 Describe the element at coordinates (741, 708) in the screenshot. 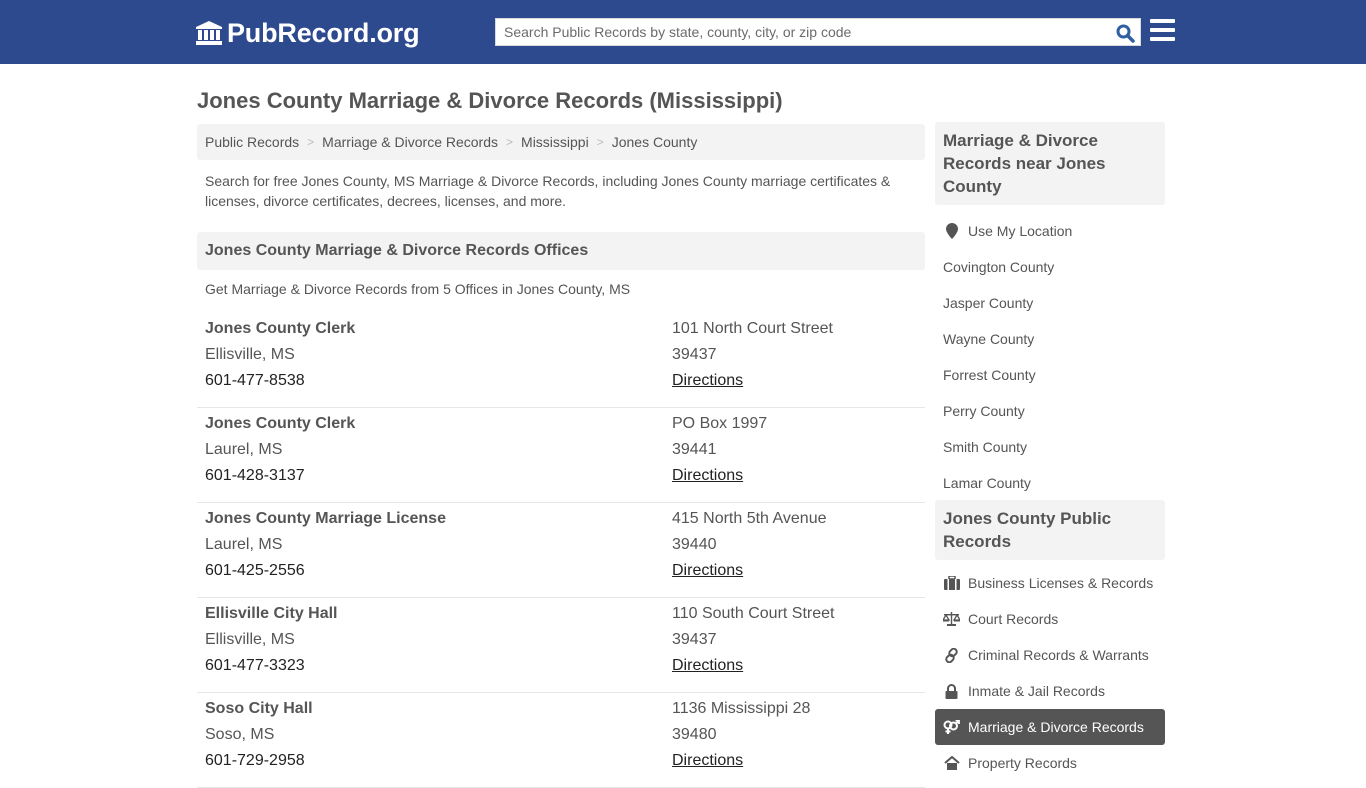

I see `office-address: 1136 Mississippi 28` at that location.